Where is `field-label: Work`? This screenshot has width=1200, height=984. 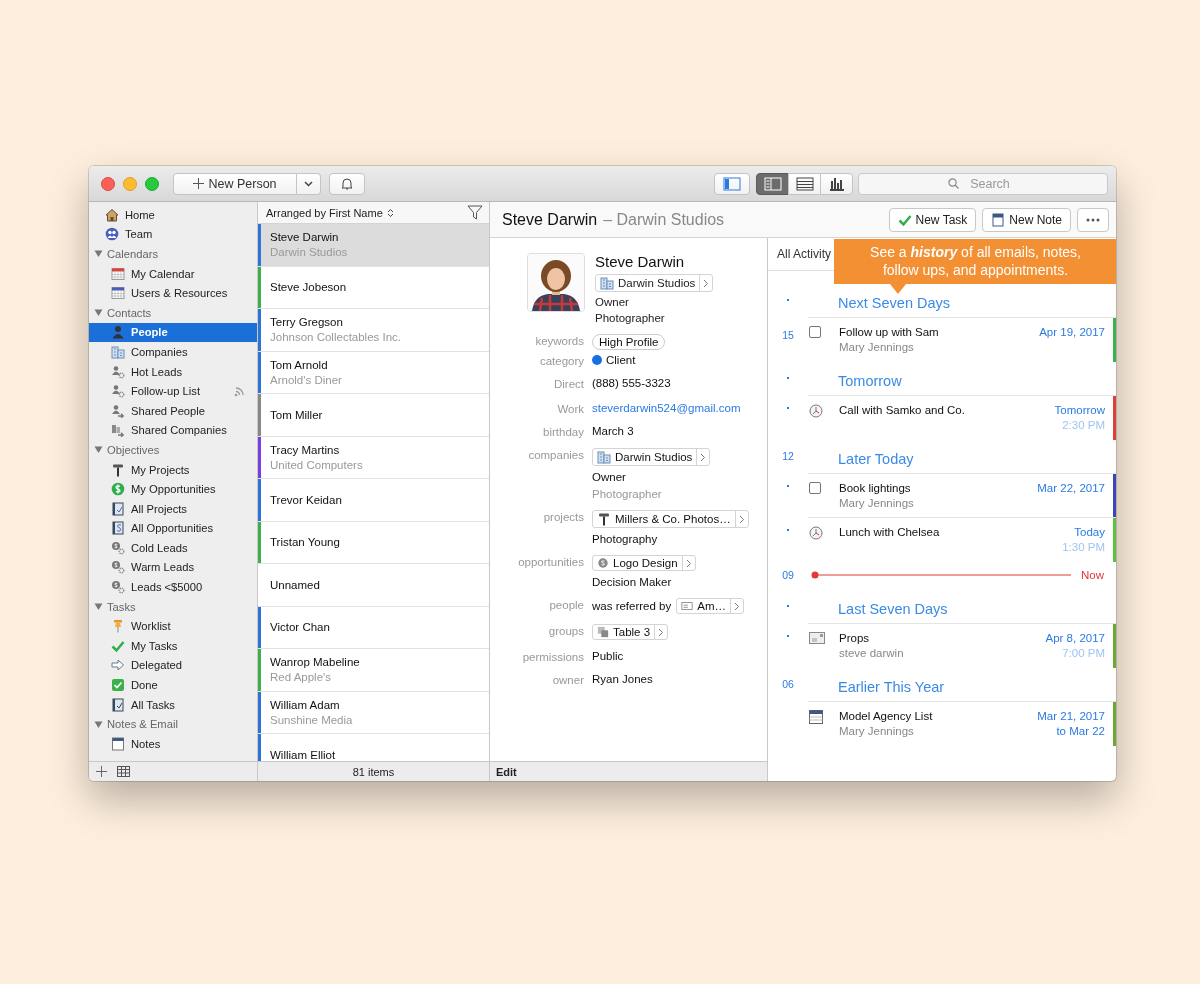 field-label: Work is located at coordinates (570, 408).